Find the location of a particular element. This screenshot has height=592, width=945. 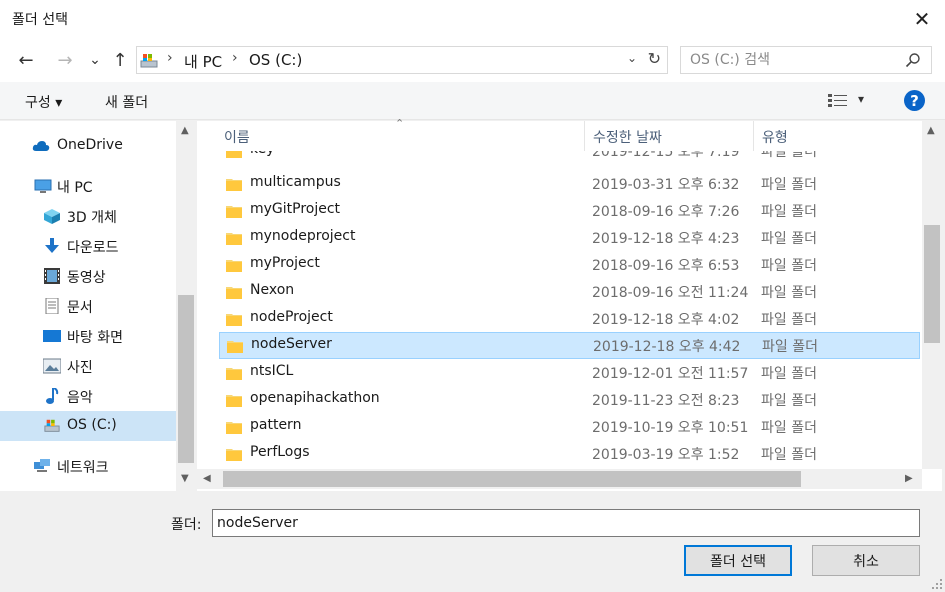

sidebar-item-music: 음악 is located at coordinates (88, 396).